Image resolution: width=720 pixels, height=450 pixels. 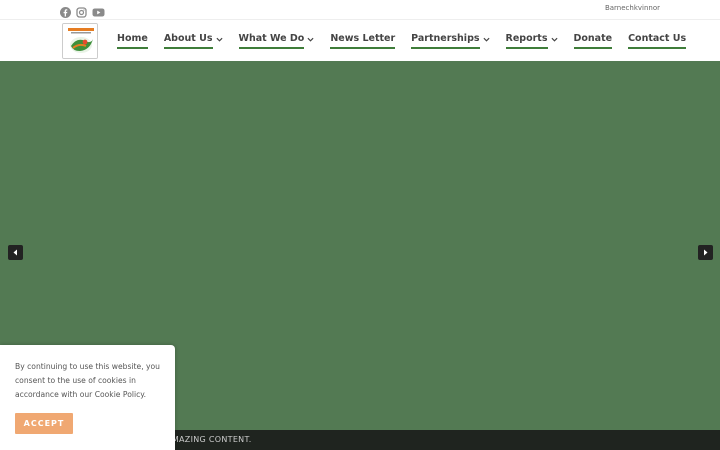 I want to click on site-logo, so click(x=80, y=41).